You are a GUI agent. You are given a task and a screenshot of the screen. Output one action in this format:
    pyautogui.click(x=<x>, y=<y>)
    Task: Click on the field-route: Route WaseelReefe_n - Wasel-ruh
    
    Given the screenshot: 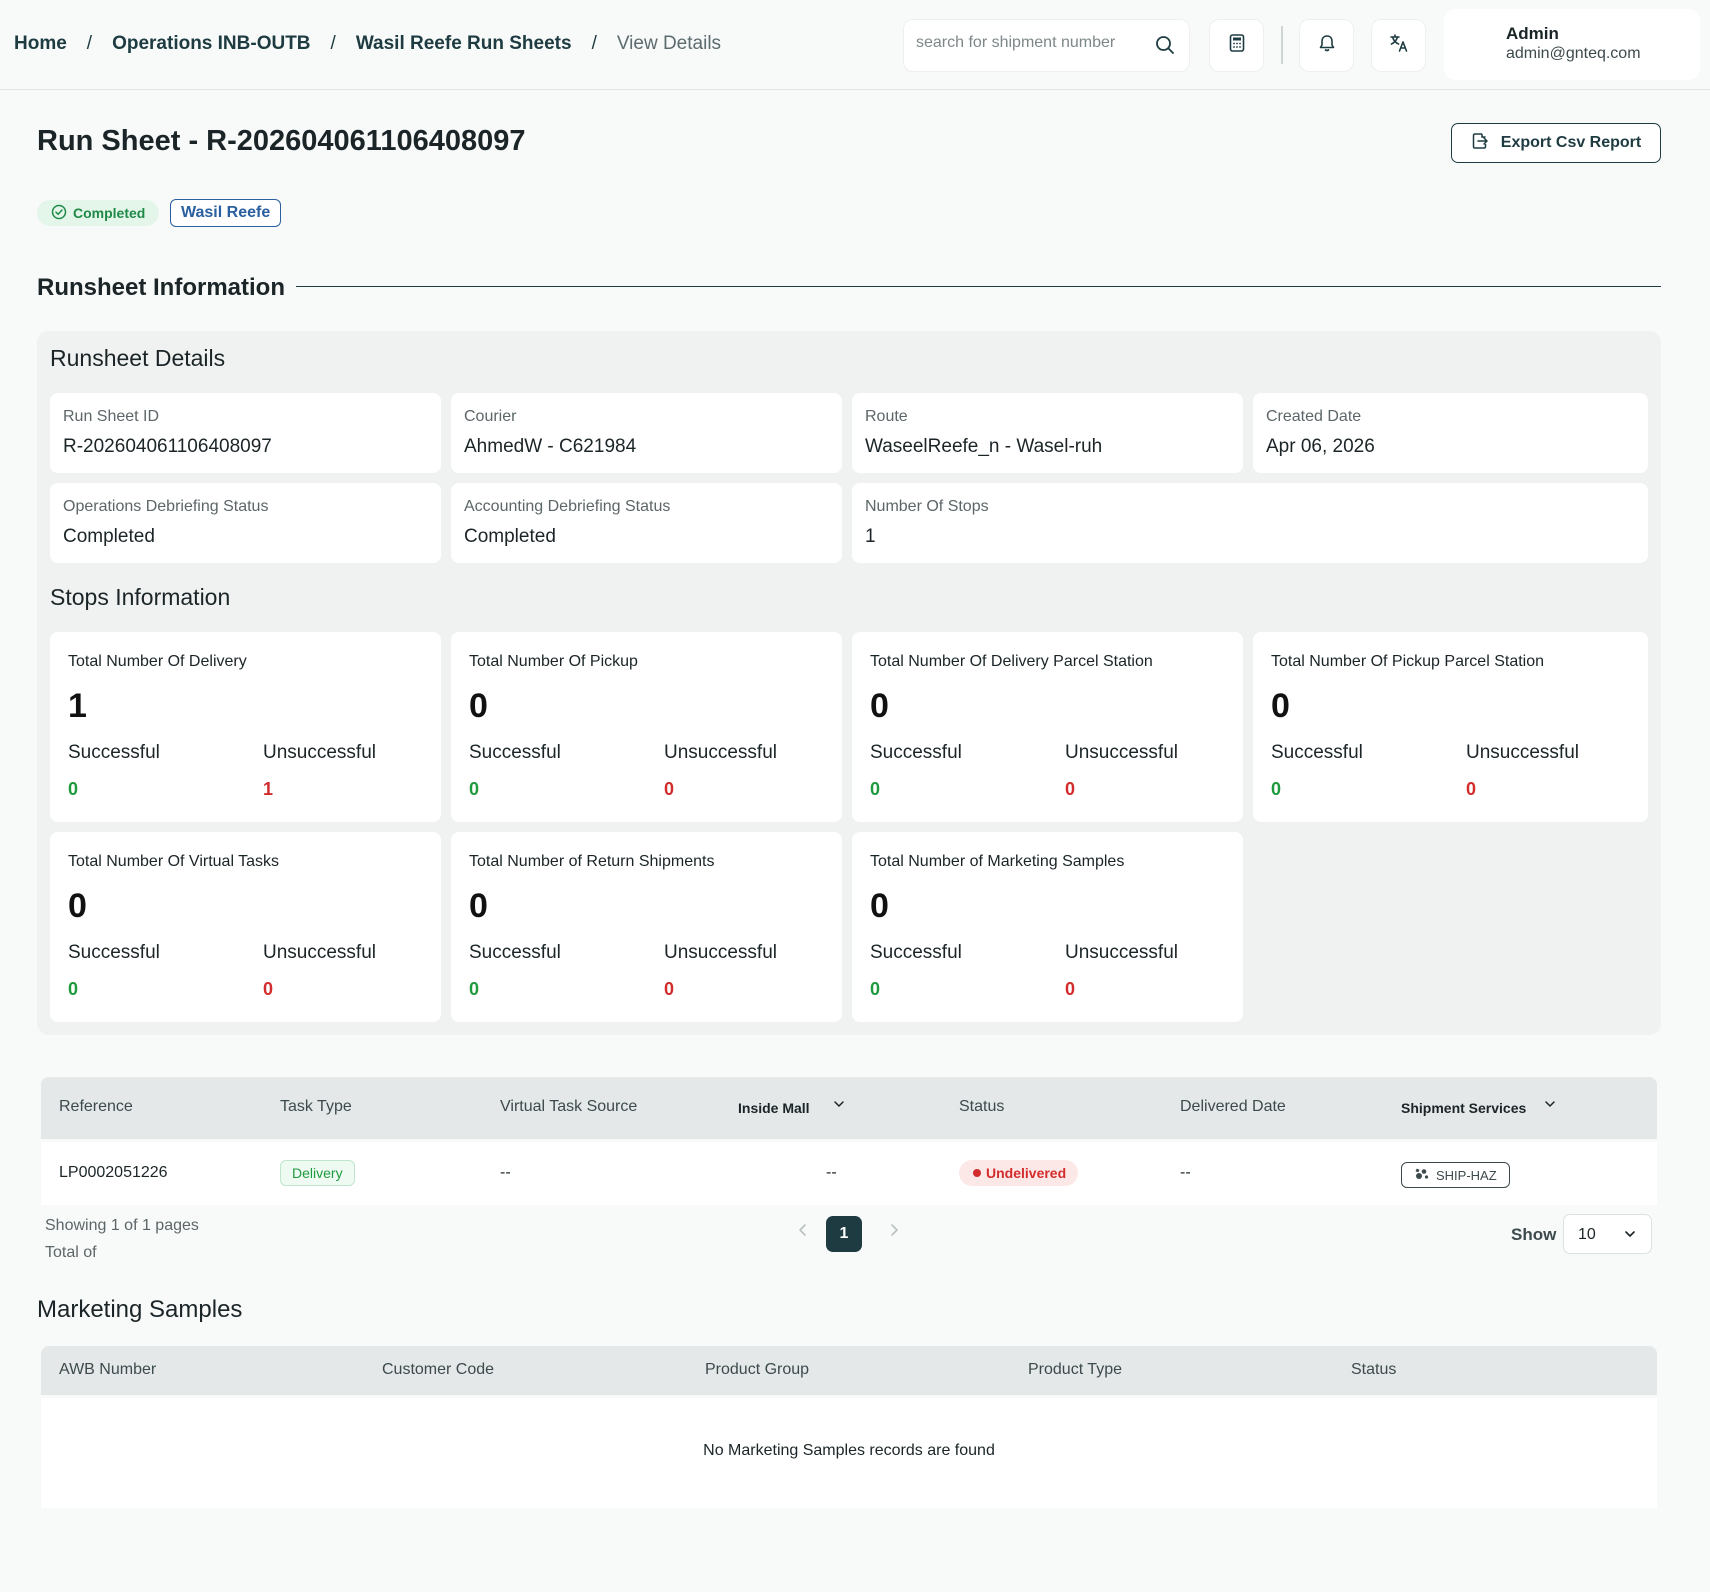 What is the action you would take?
    pyautogui.click(x=1047, y=433)
    